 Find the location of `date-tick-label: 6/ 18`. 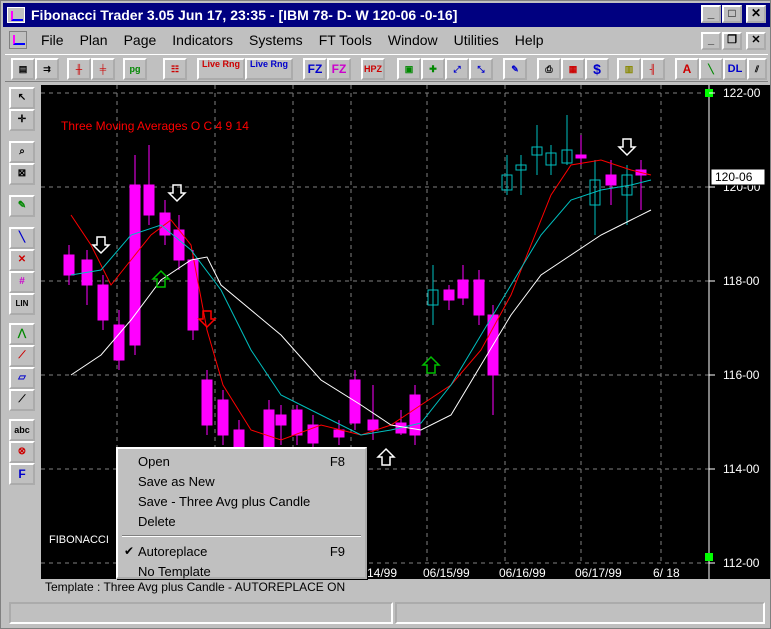

date-tick-label: 6/ 18 is located at coordinates (666, 572).